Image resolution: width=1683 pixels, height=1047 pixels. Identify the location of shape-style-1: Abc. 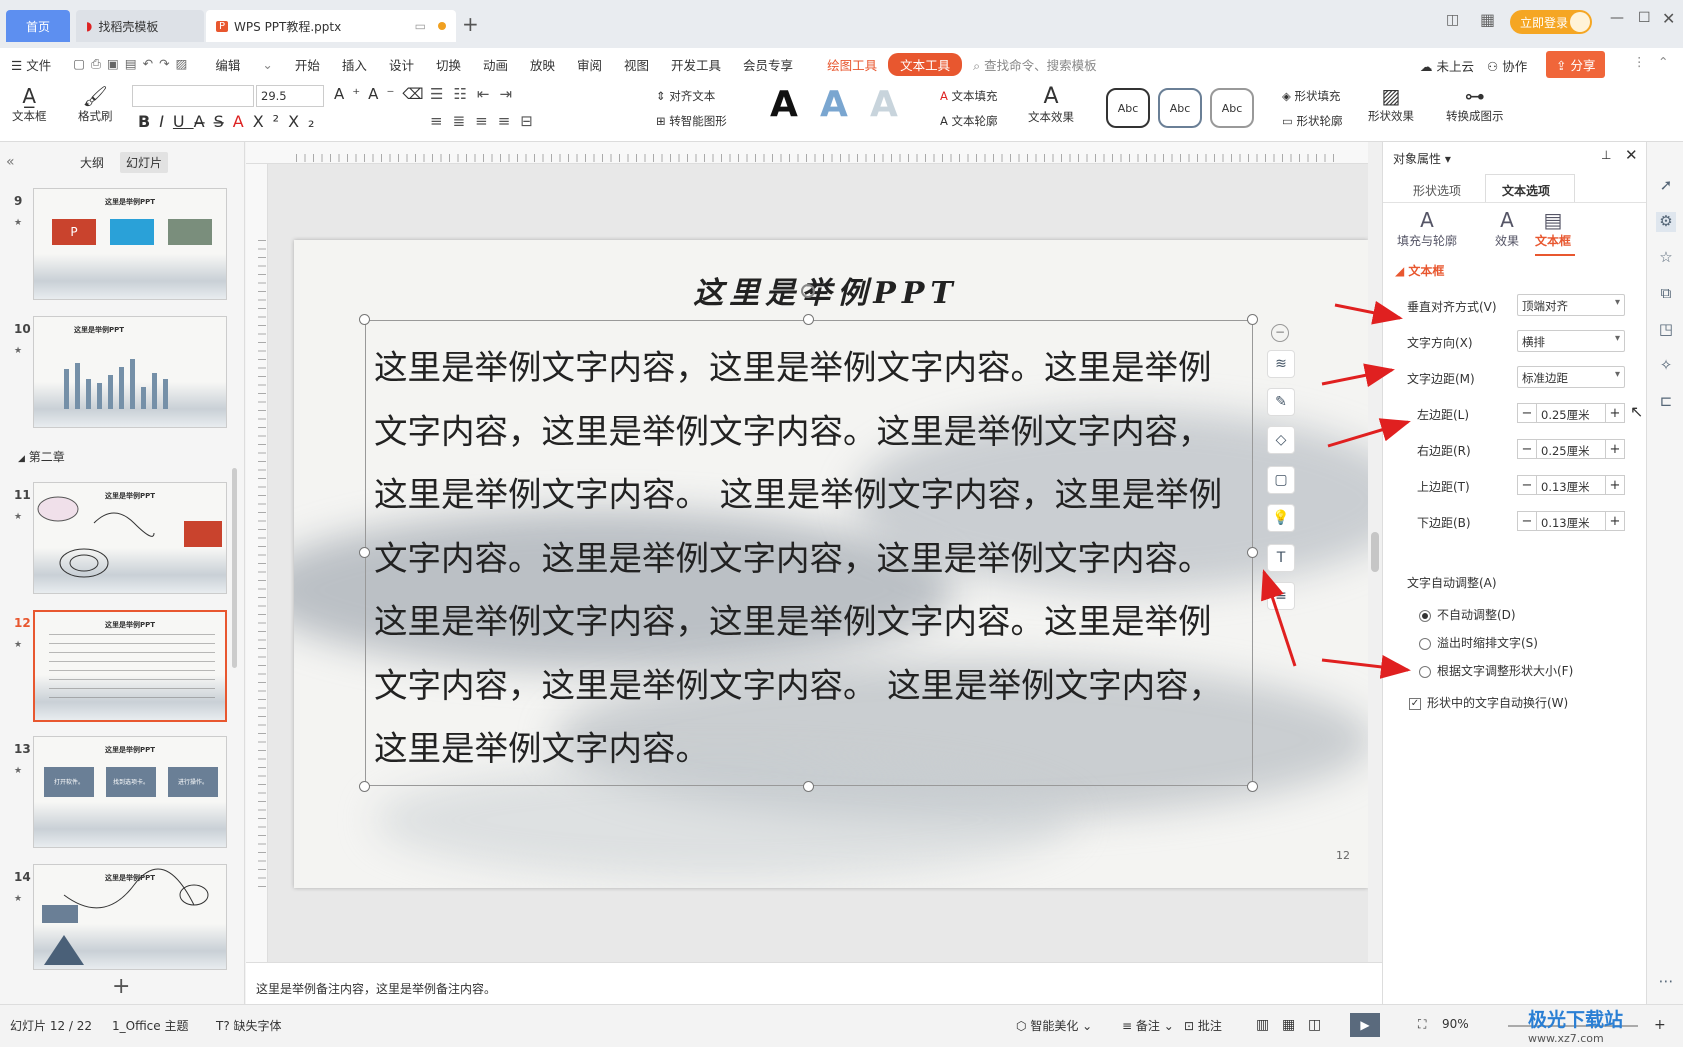
(1128, 108).